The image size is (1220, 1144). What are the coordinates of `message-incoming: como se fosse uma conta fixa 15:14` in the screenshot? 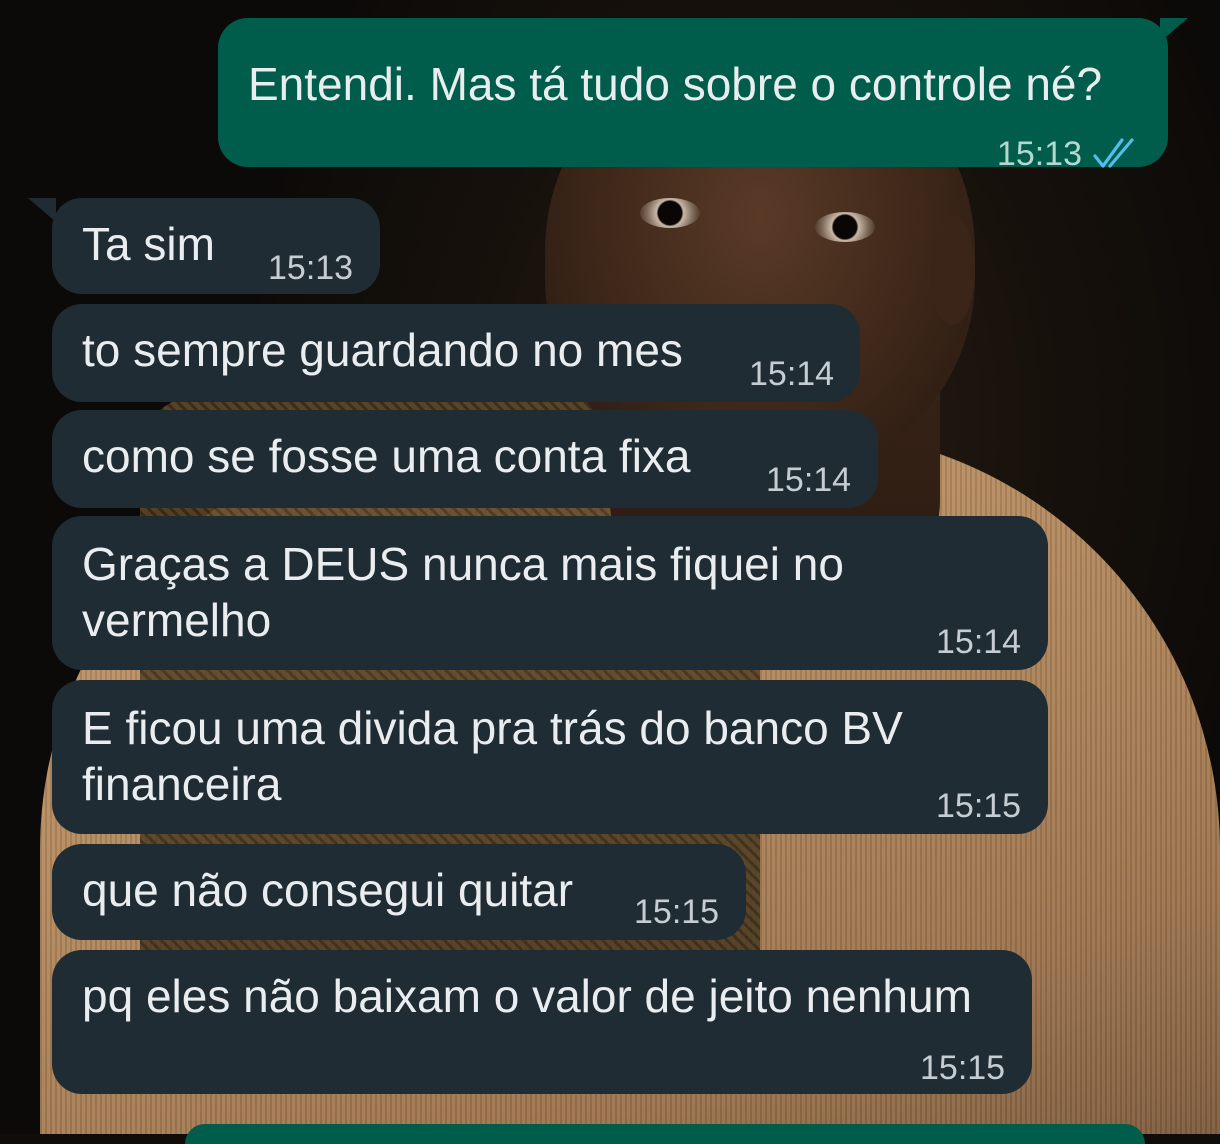 It's located at (465, 459).